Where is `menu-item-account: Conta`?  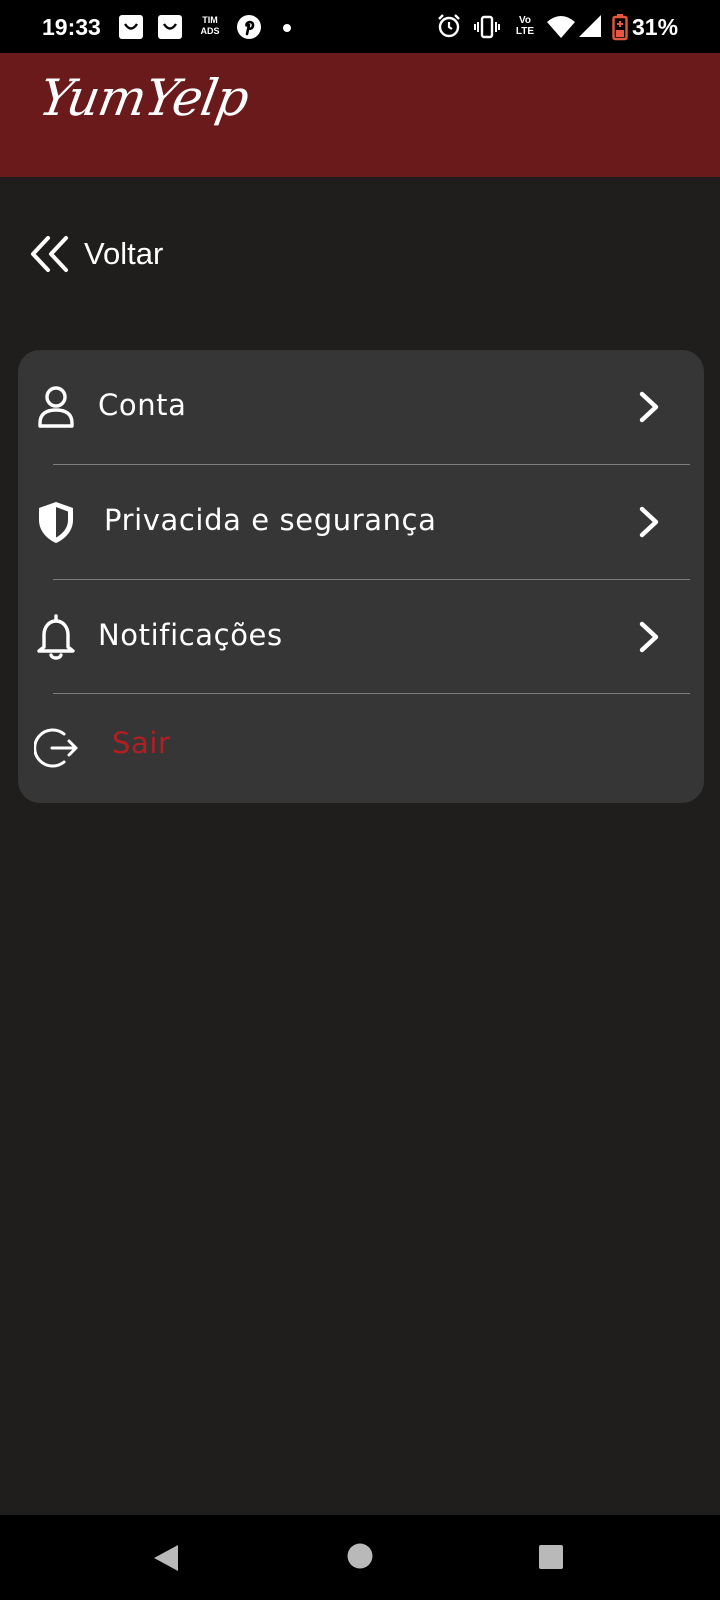
menu-item-account: Conta is located at coordinates (361, 407).